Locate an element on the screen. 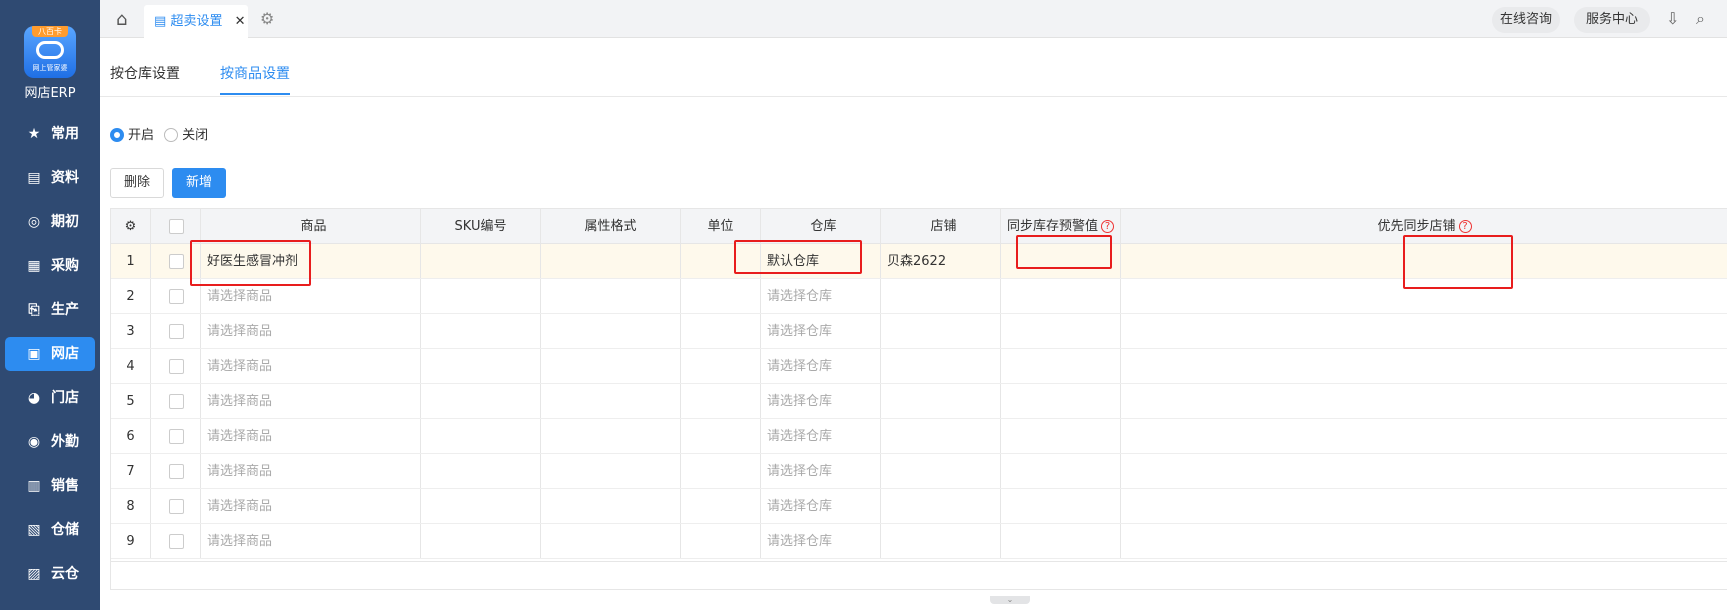 Image resolution: width=1727 pixels, height=610 pixels. table-row: 7 请选择商品 请选择仓库 is located at coordinates (919, 471).